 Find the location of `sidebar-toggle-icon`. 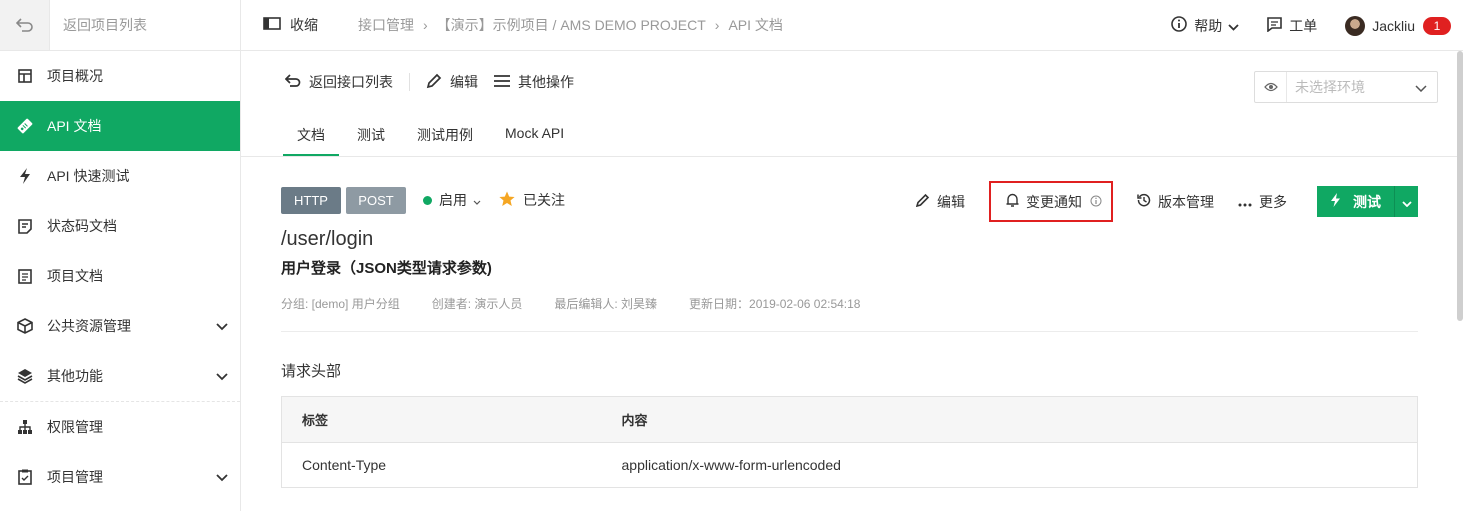

sidebar-toggle-icon is located at coordinates (272, 25).